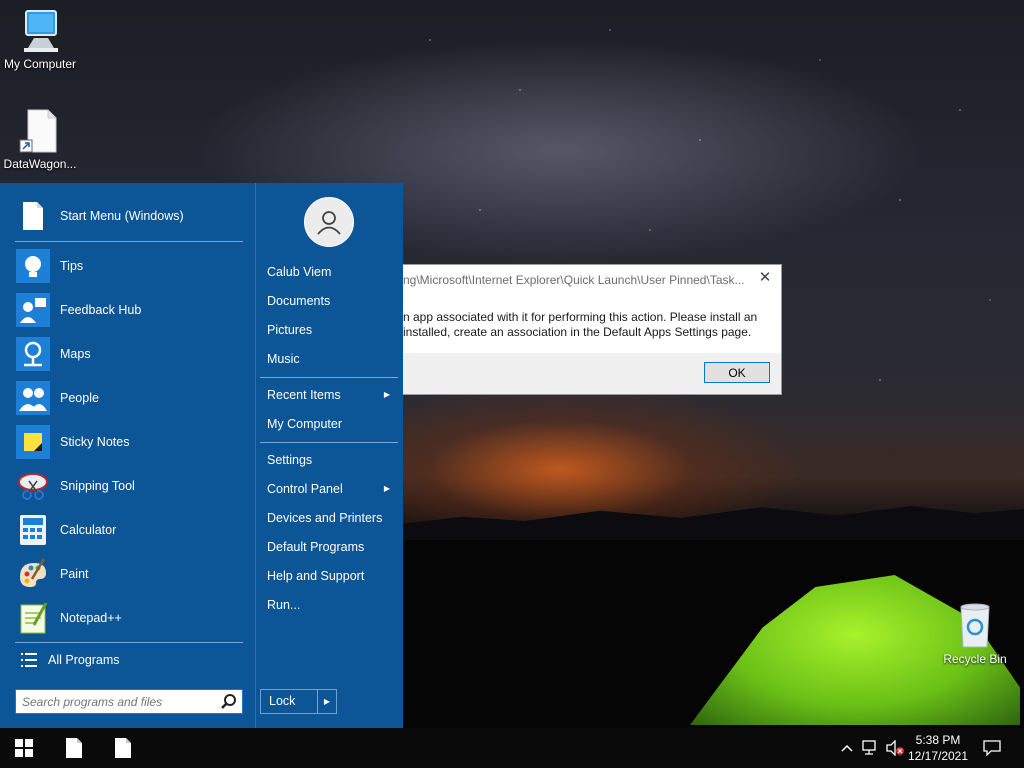  What do you see at coordinates (116, 701) in the screenshot?
I see `search-input` at bounding box center [116, 701].